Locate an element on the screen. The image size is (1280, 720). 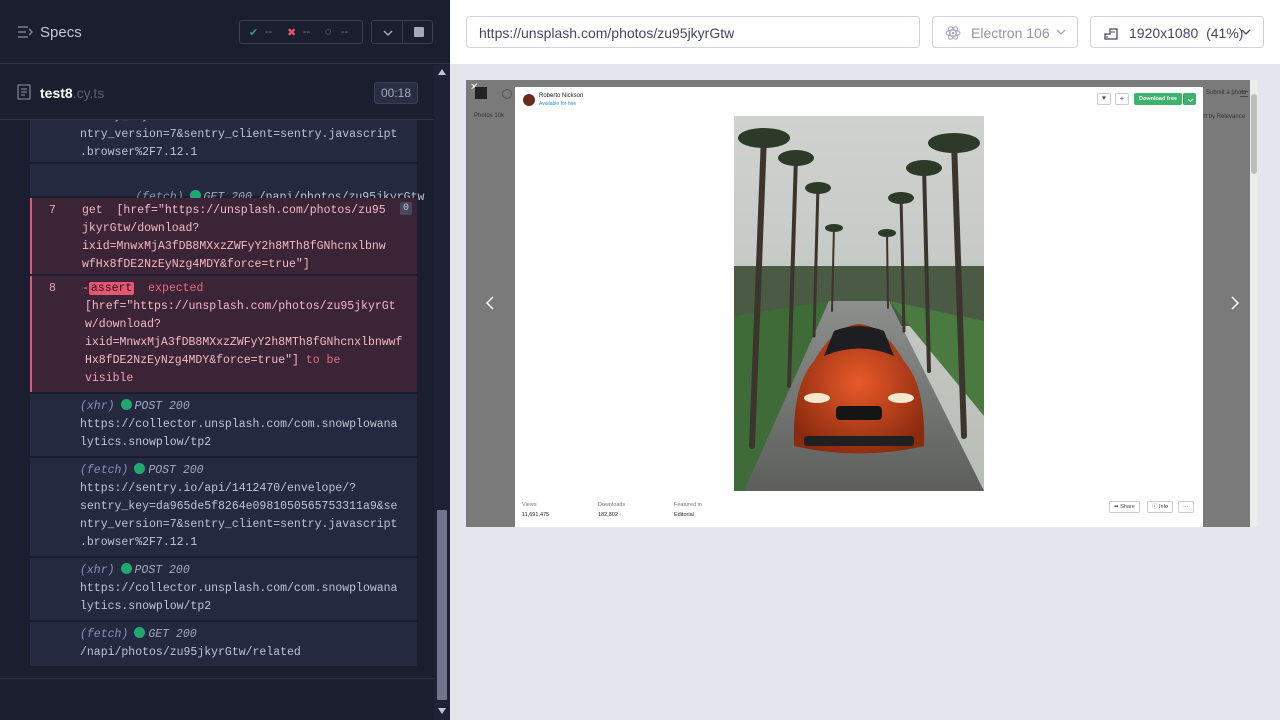
stop-icon is located at coordinates (419, 32).